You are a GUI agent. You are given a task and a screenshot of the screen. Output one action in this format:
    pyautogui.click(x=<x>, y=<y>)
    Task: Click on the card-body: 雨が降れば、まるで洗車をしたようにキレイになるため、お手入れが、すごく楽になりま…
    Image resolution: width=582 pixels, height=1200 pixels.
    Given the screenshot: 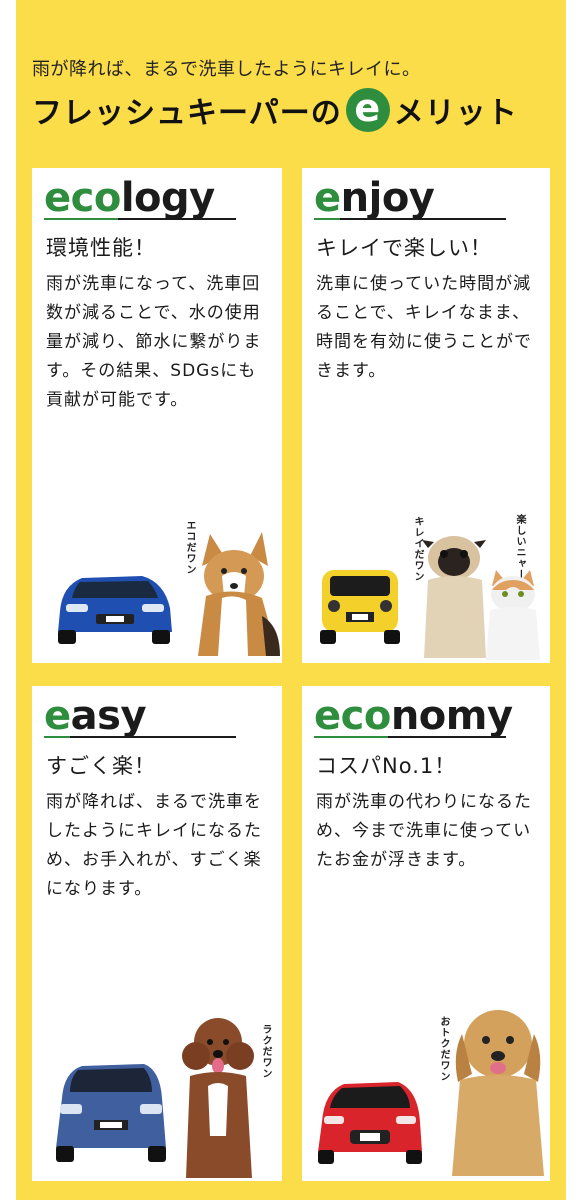 What is the action you would take?
    pyautogui.click(x=154, y=845)
    